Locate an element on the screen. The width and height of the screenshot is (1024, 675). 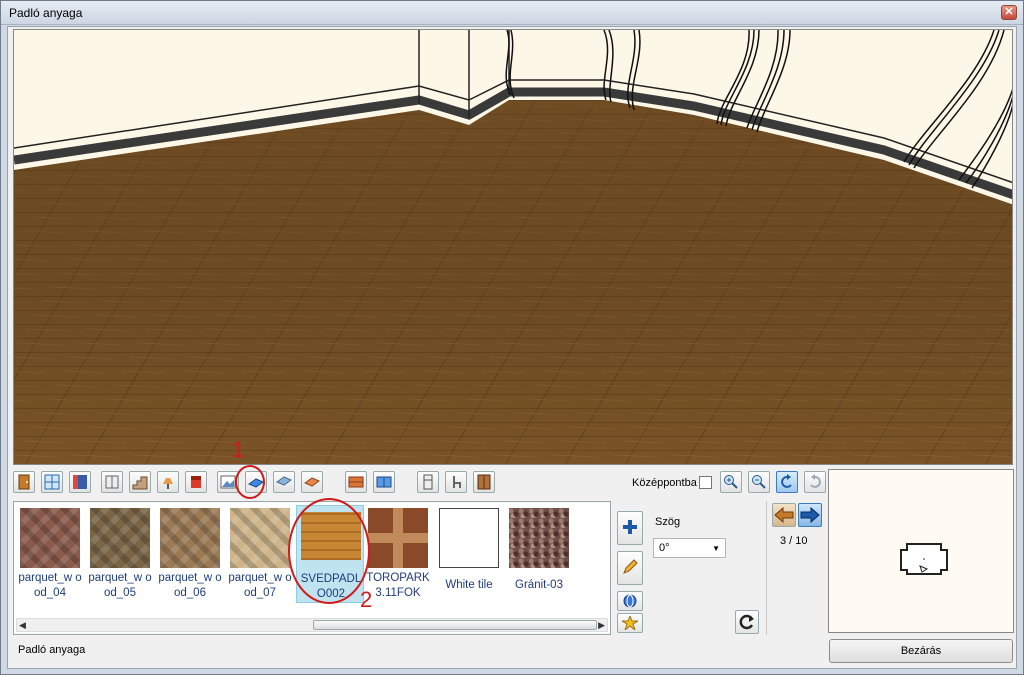
edit-material-button is located at coordinates (630, 568).